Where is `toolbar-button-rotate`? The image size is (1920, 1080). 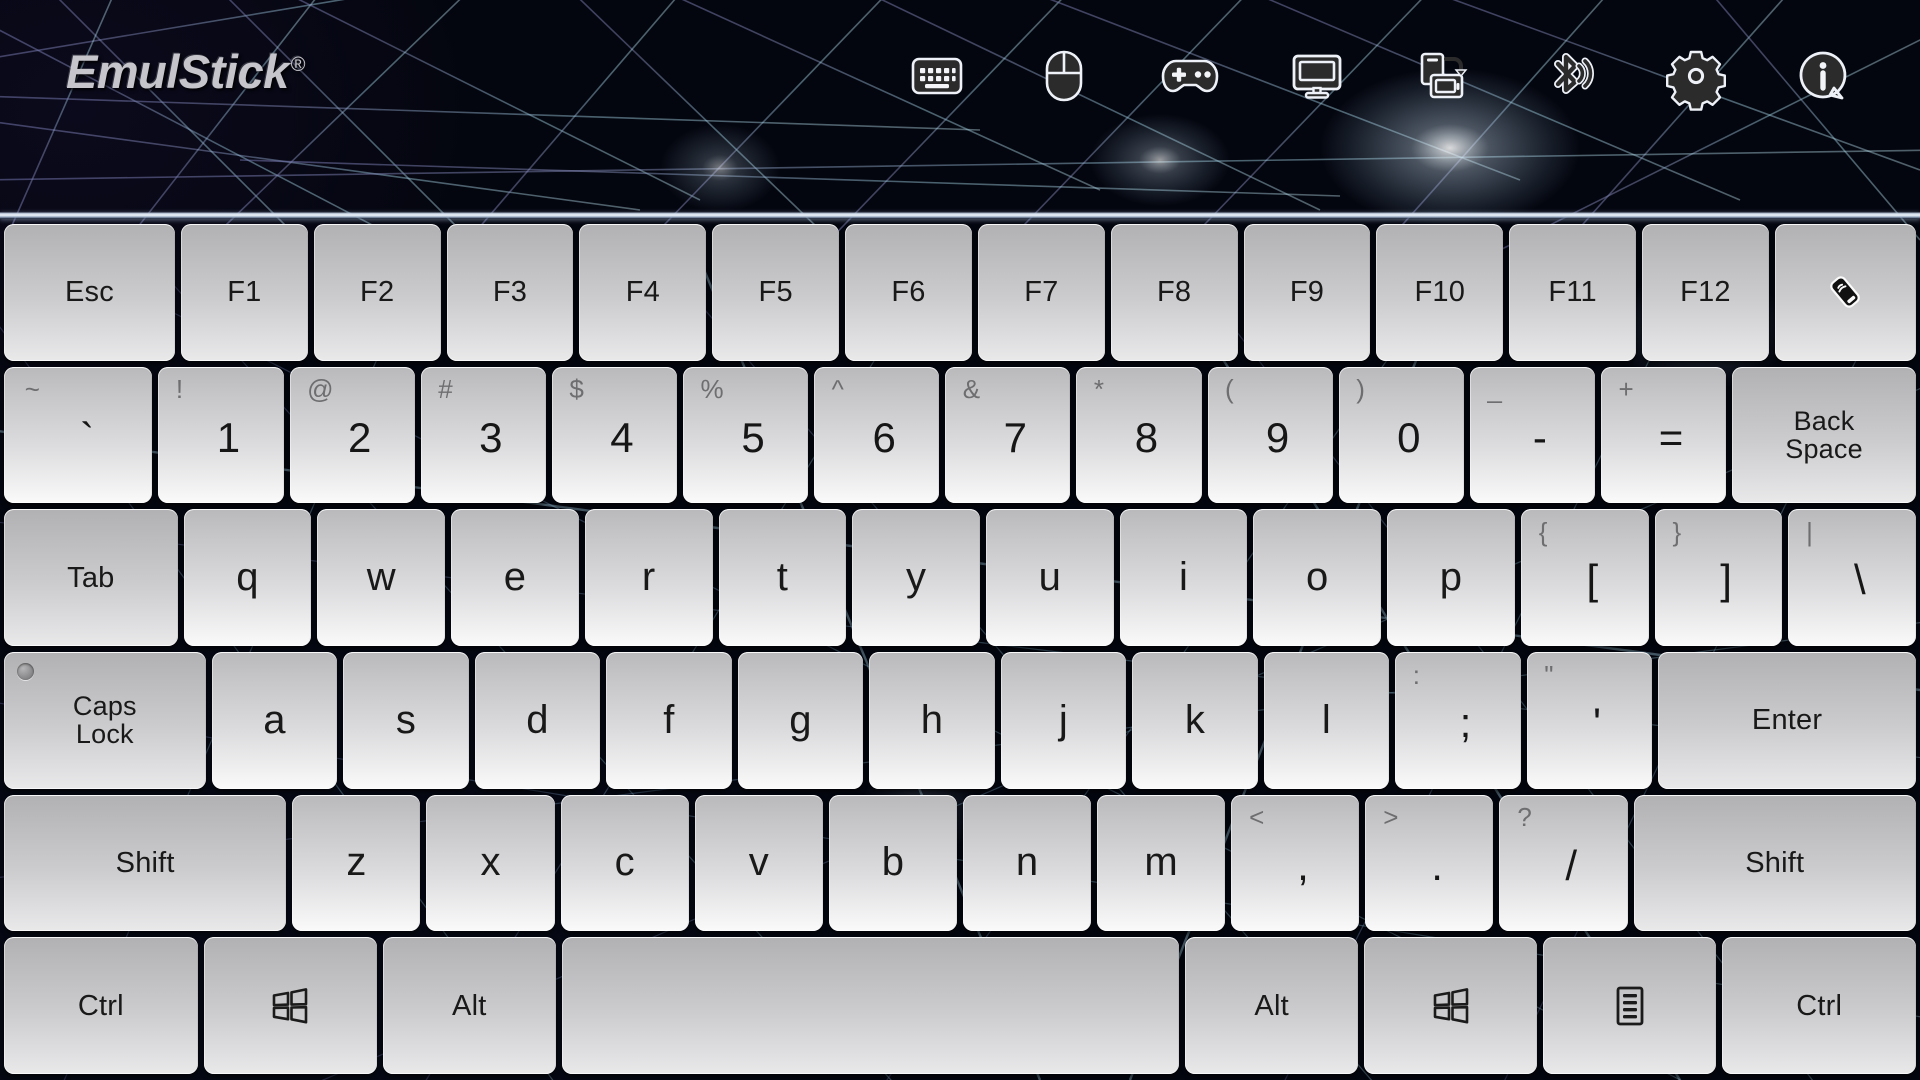 toolbar-button-rotate is located at coordinates (1443, 76).